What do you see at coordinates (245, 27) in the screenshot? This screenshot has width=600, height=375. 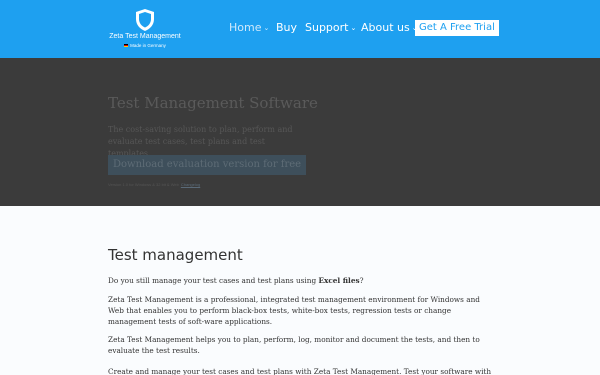 I see `nav-home-label: Home` at bounding box center [245, 27].